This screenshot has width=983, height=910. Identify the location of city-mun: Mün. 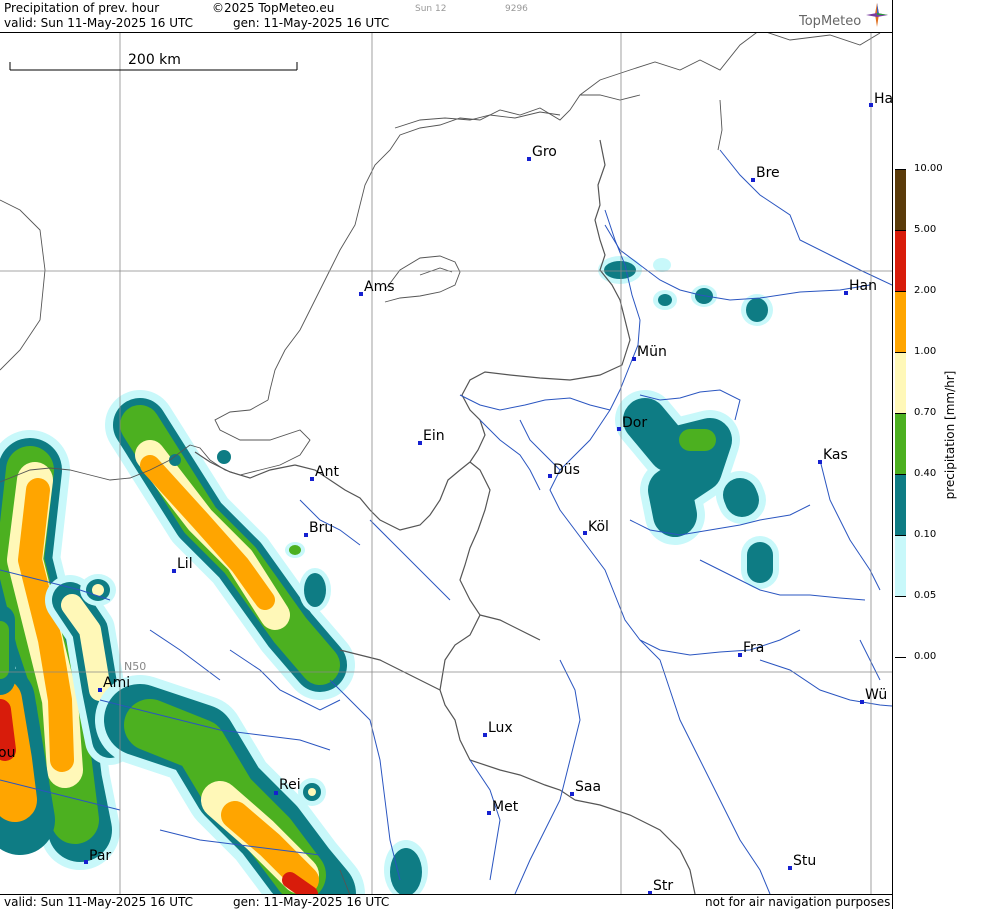
(649, 352).